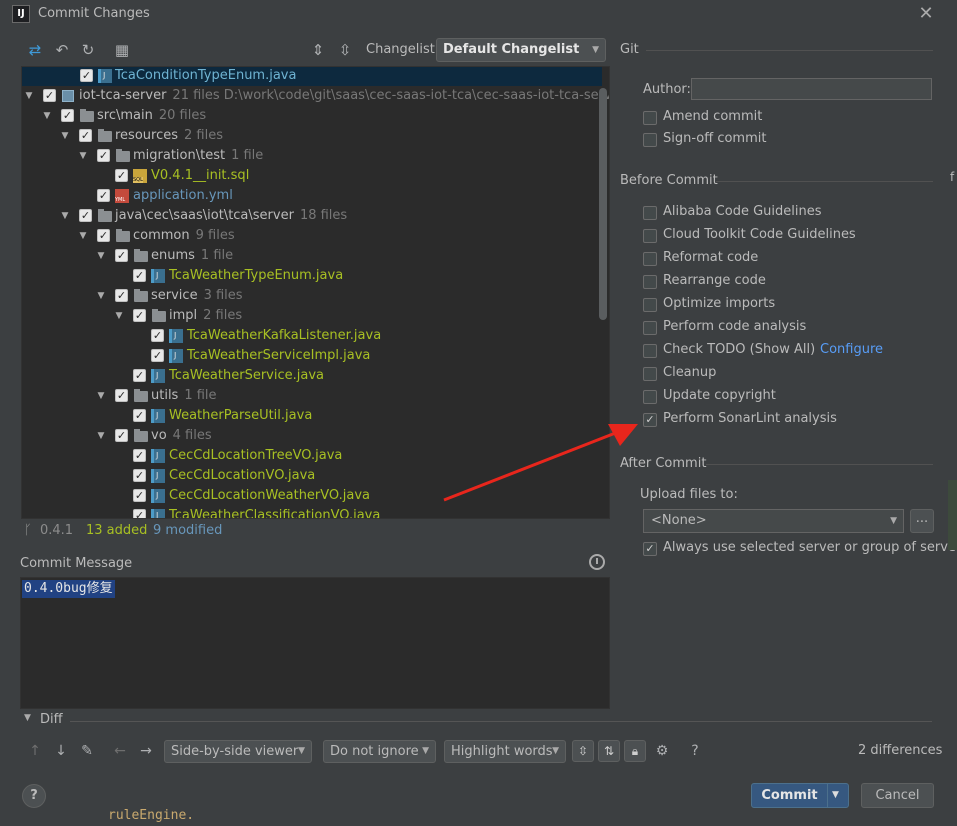 This screenshot has width=957, height=826. What do you see at coordinates (531, 466) in the screenshot?
I see `annotation-arrow-shaft` at bounding box center [531, 466].